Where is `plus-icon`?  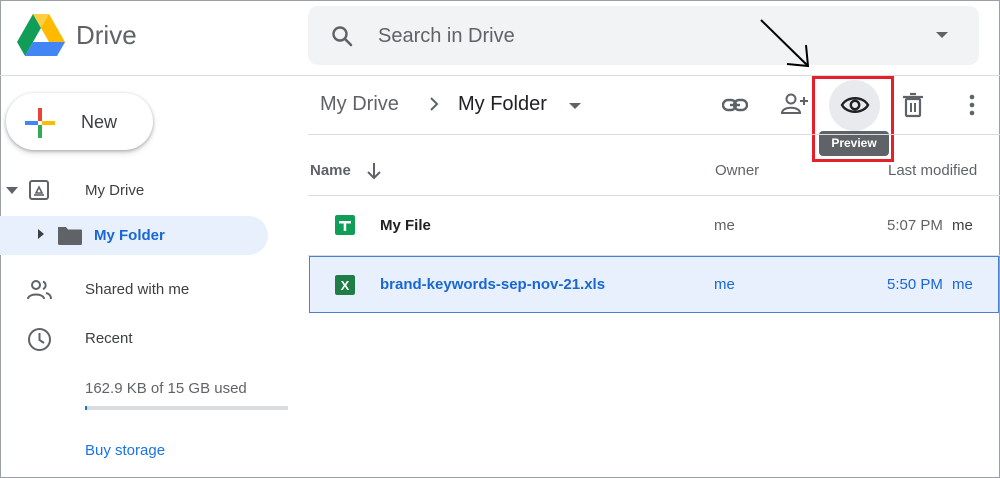 plus-icon is located at coordinates (40, 123).